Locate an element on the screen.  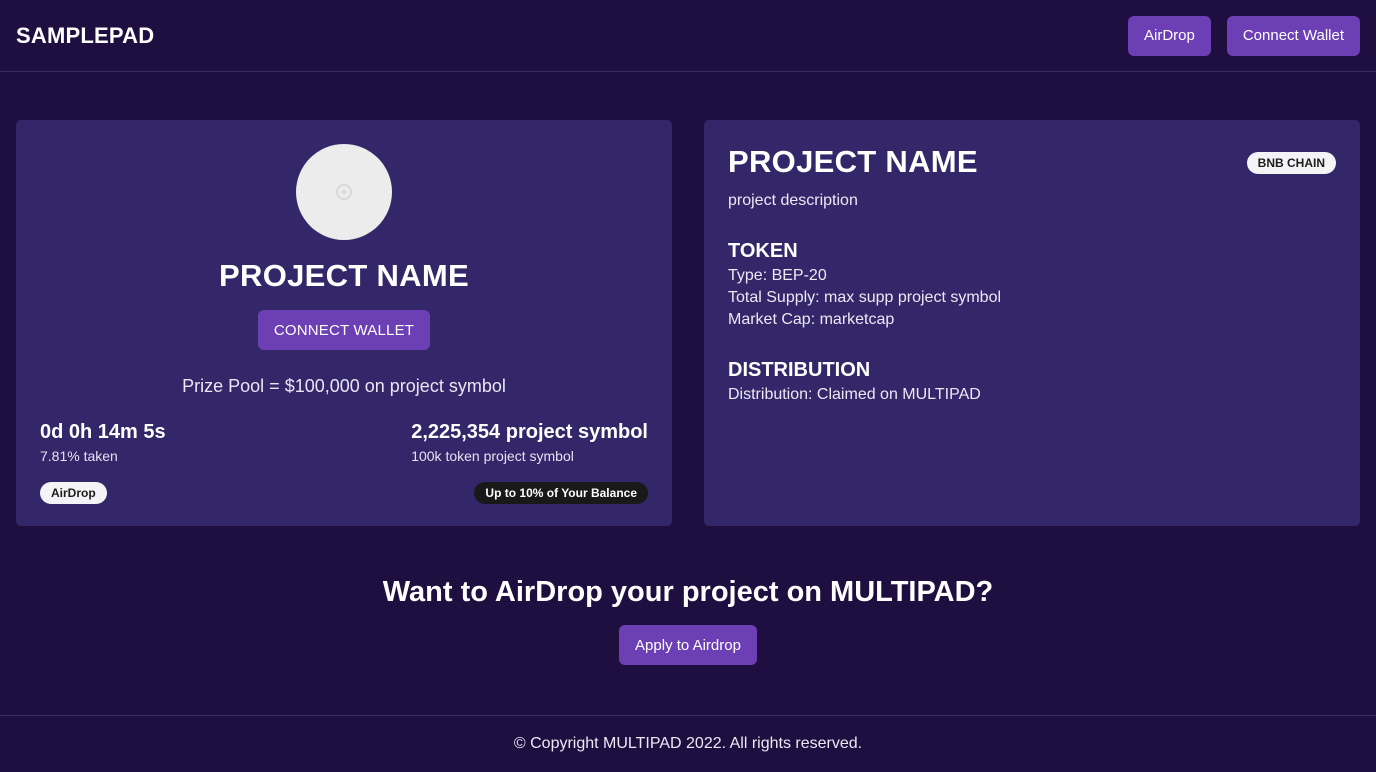
taken-percent: 7.81% taken is located at coordinates (79, 456).